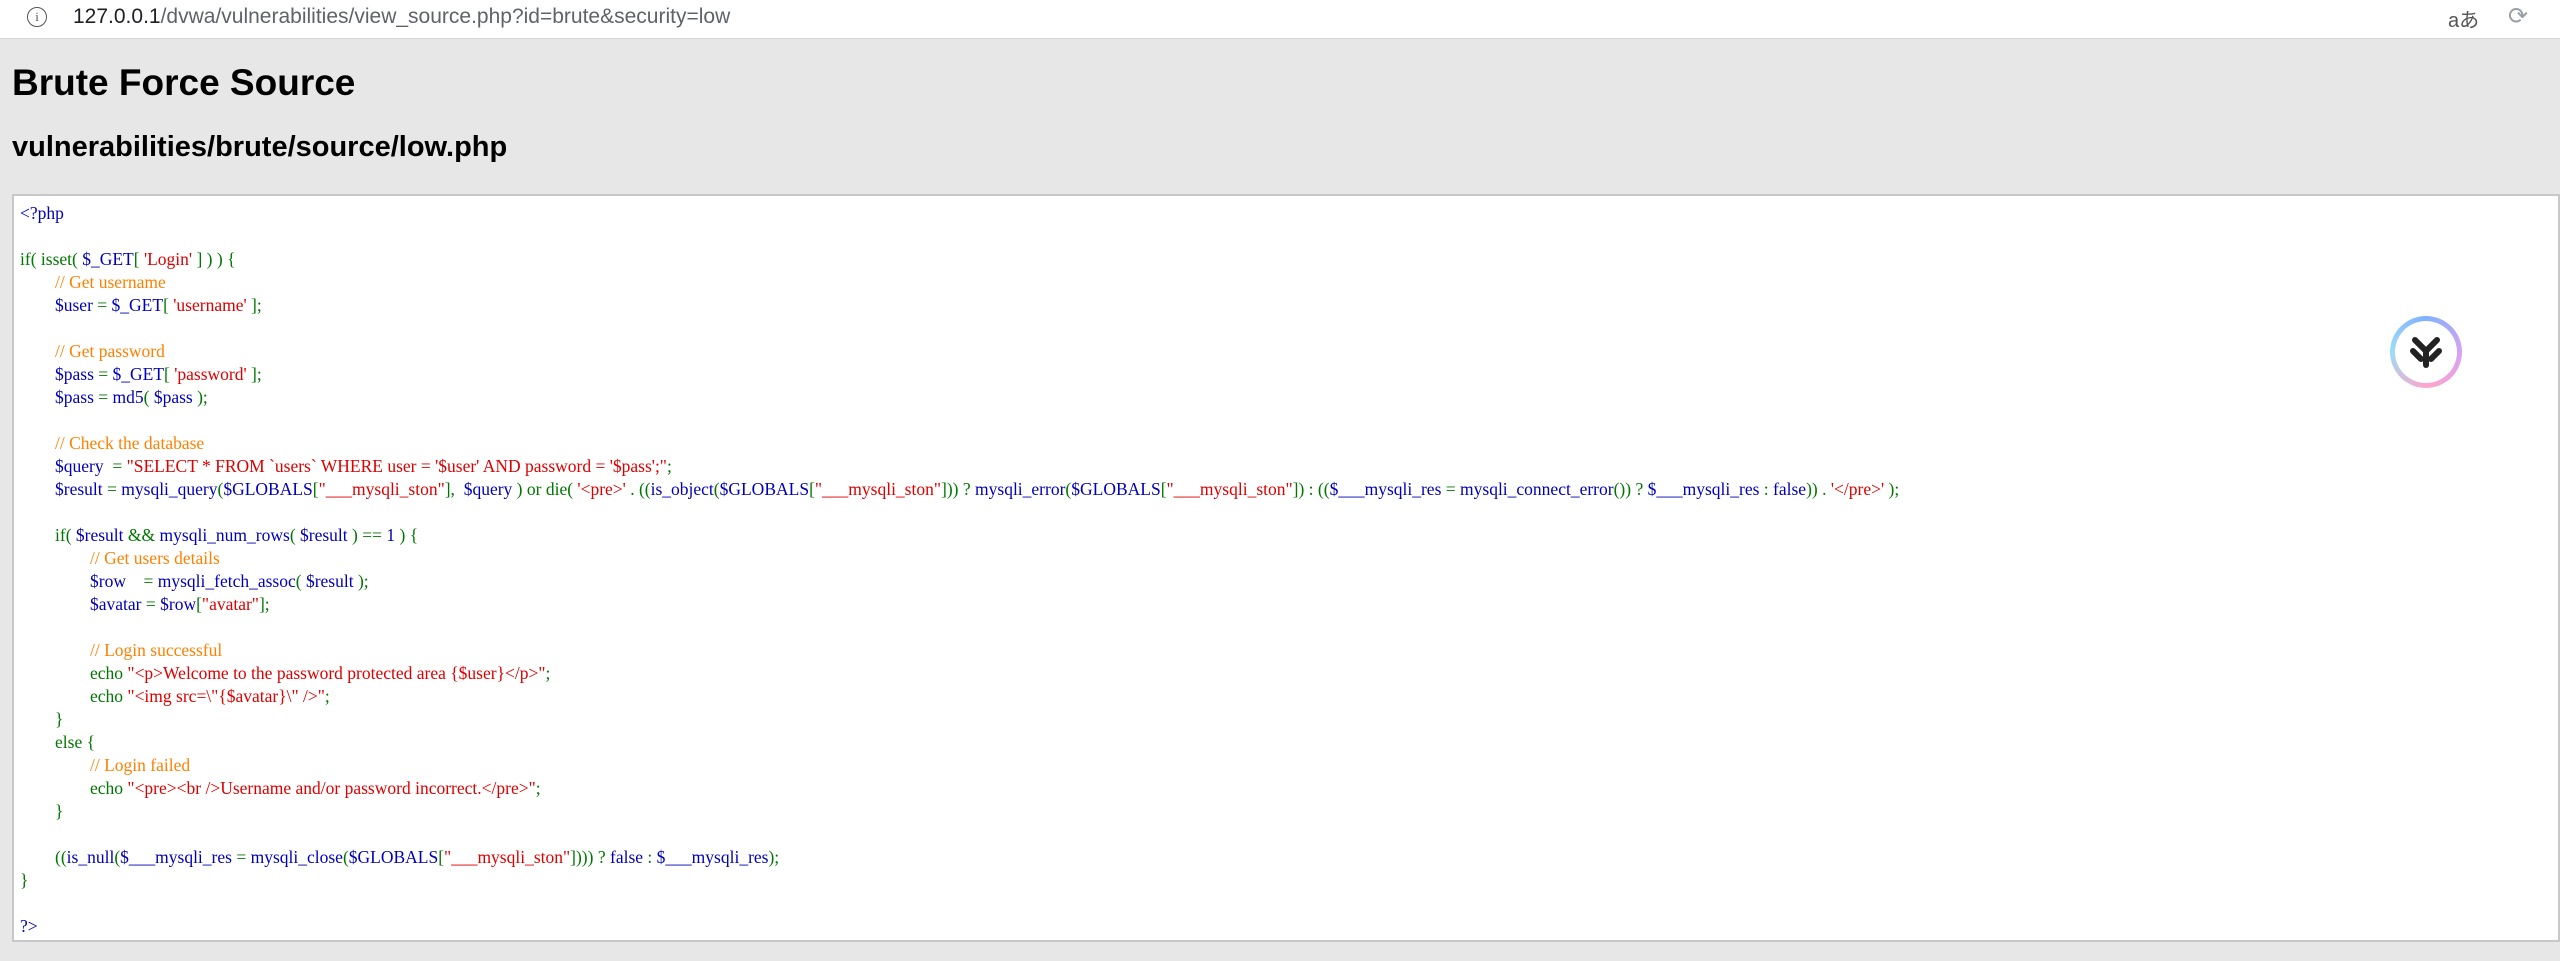 The image size is (2560, 961). I want to click on reload-icon: ⟳, so click(2518, 16).